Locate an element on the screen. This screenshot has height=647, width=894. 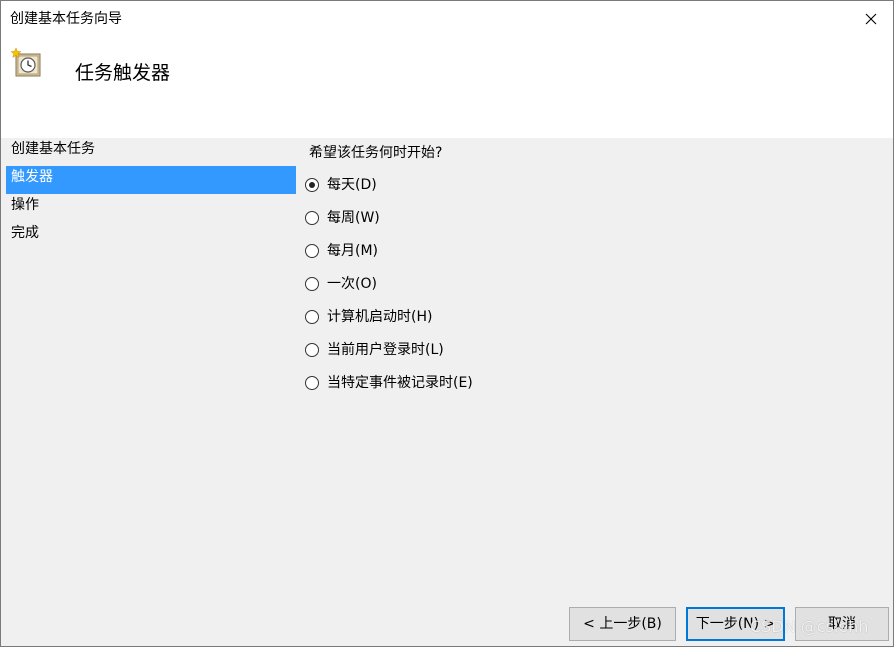
radio-at-logon: 当前用户登录时(L) is located at coordinates (389, 357).